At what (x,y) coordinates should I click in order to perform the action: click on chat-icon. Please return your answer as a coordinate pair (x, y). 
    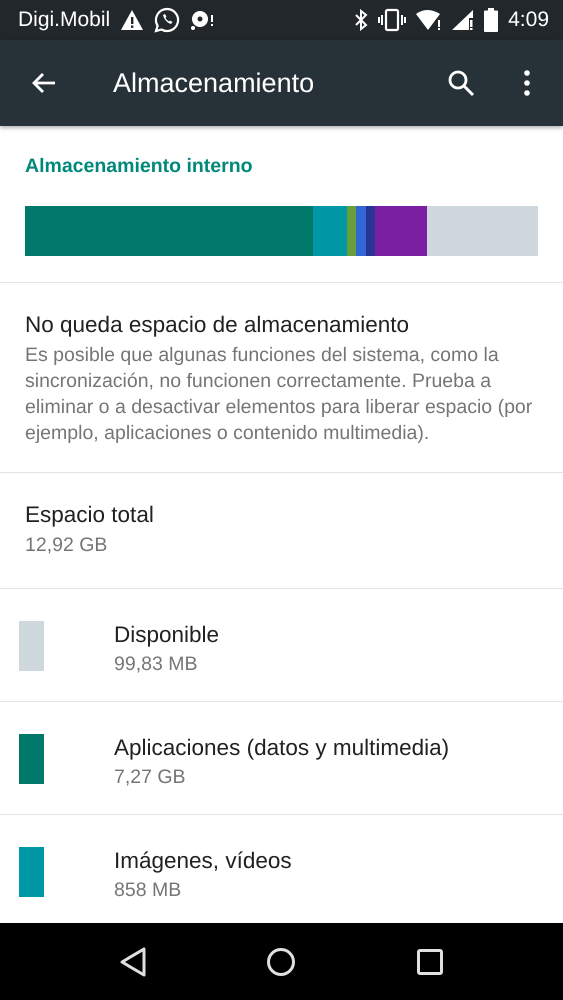
    Looking at the image, I should click on (167, 20).